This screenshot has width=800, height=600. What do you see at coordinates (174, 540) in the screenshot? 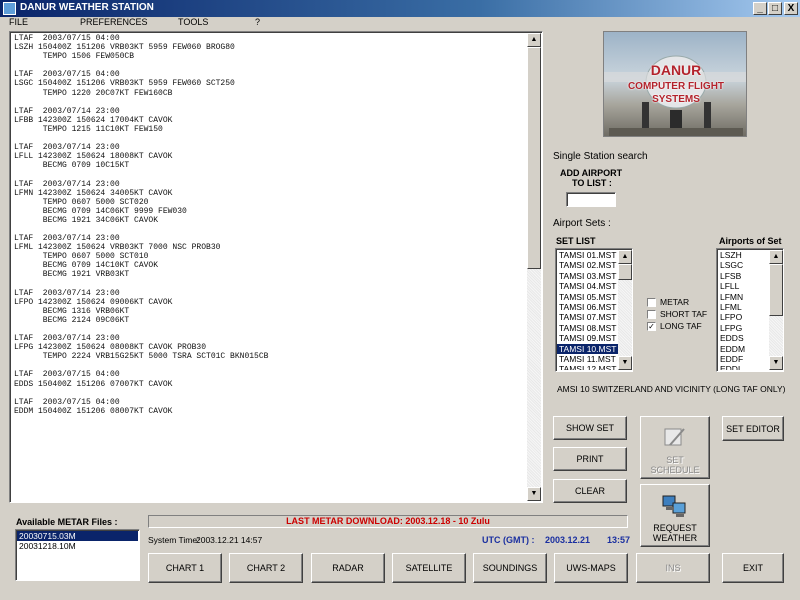
I see `system-time-label: System Time:` at bounding box center [174, 540].